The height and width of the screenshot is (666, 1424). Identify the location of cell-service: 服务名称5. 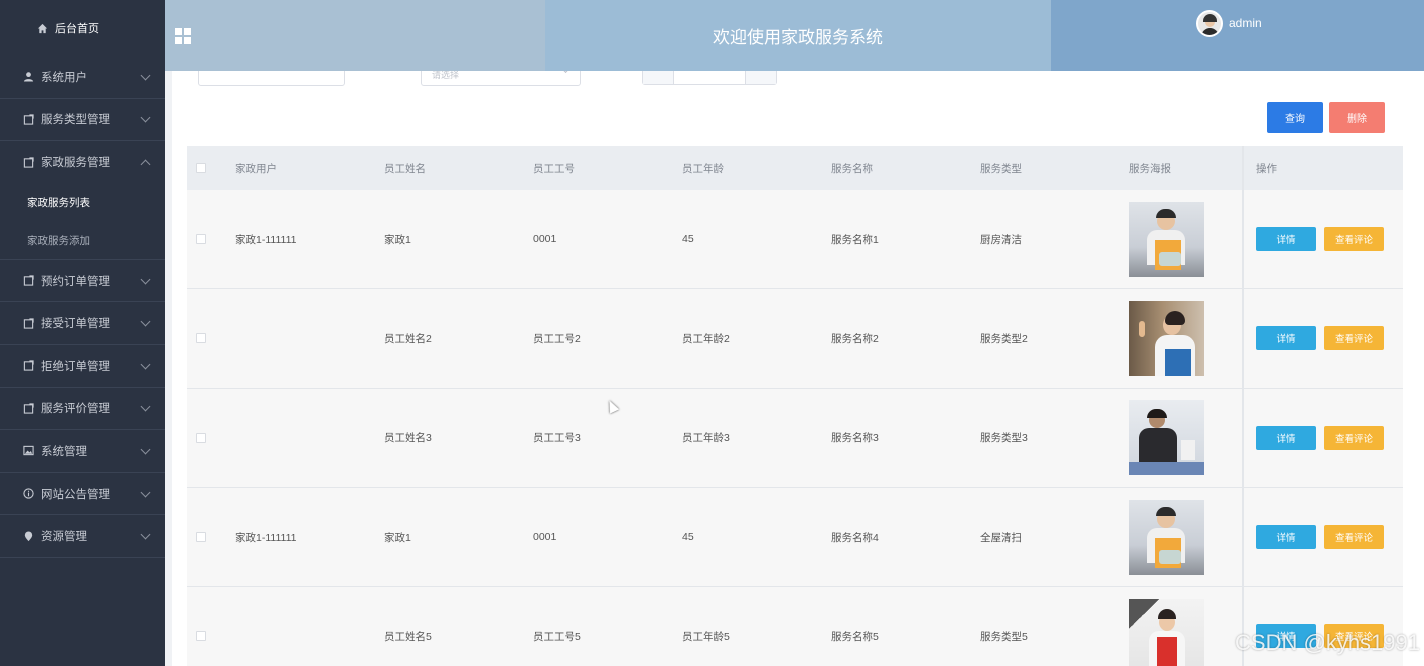
(855, 636).